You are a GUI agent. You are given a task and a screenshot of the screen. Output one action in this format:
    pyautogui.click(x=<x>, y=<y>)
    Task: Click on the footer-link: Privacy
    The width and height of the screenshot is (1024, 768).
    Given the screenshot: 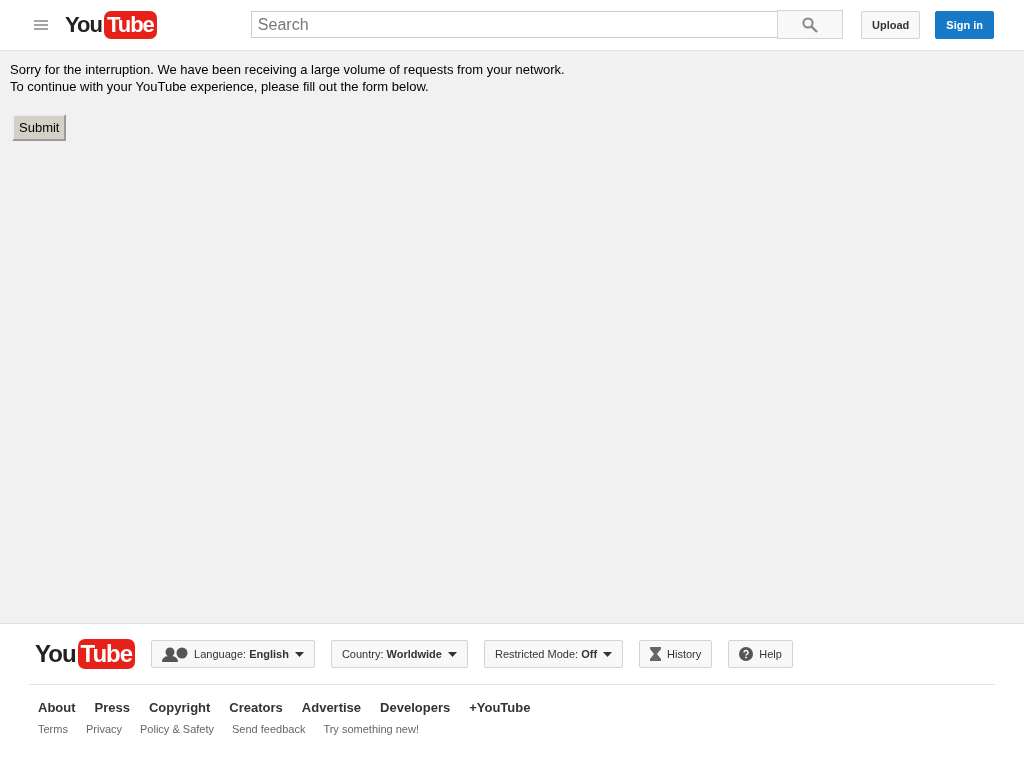 What is the action you would take?
    pyautogui.click(x=103, y=729)
    